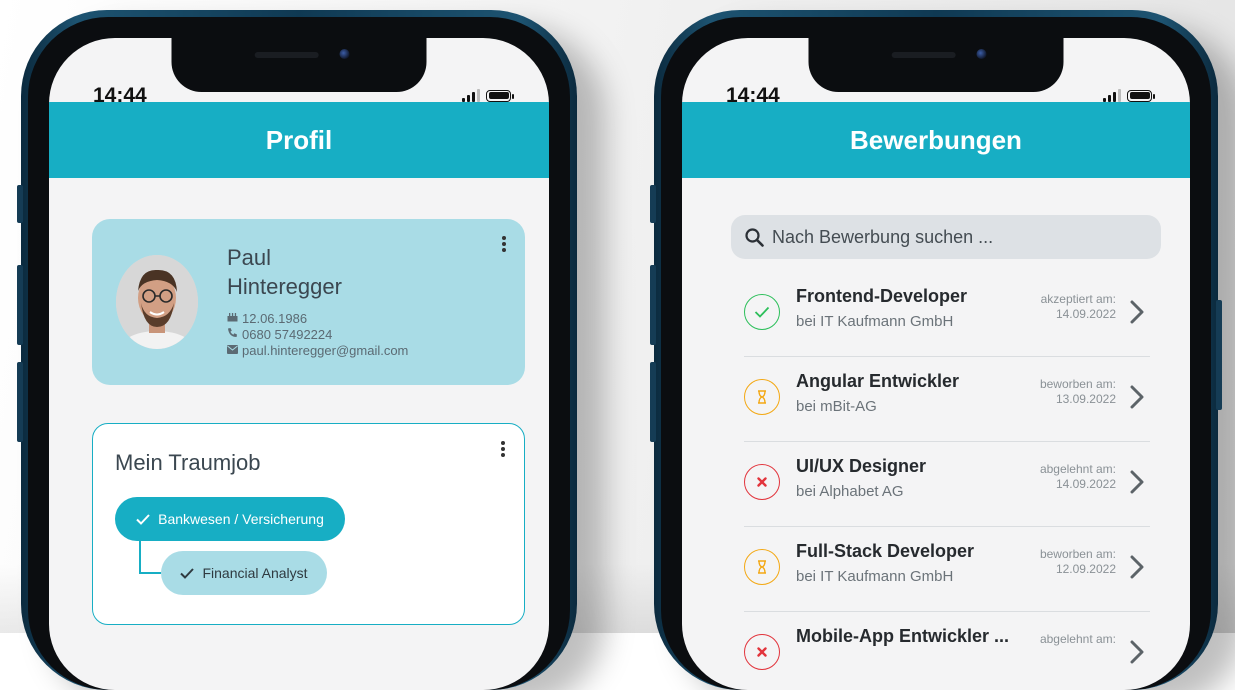 This screenshot has width=1235, height=690. I want to click on application-date: beworben am: 12.09.2022, so click(1078, 562).